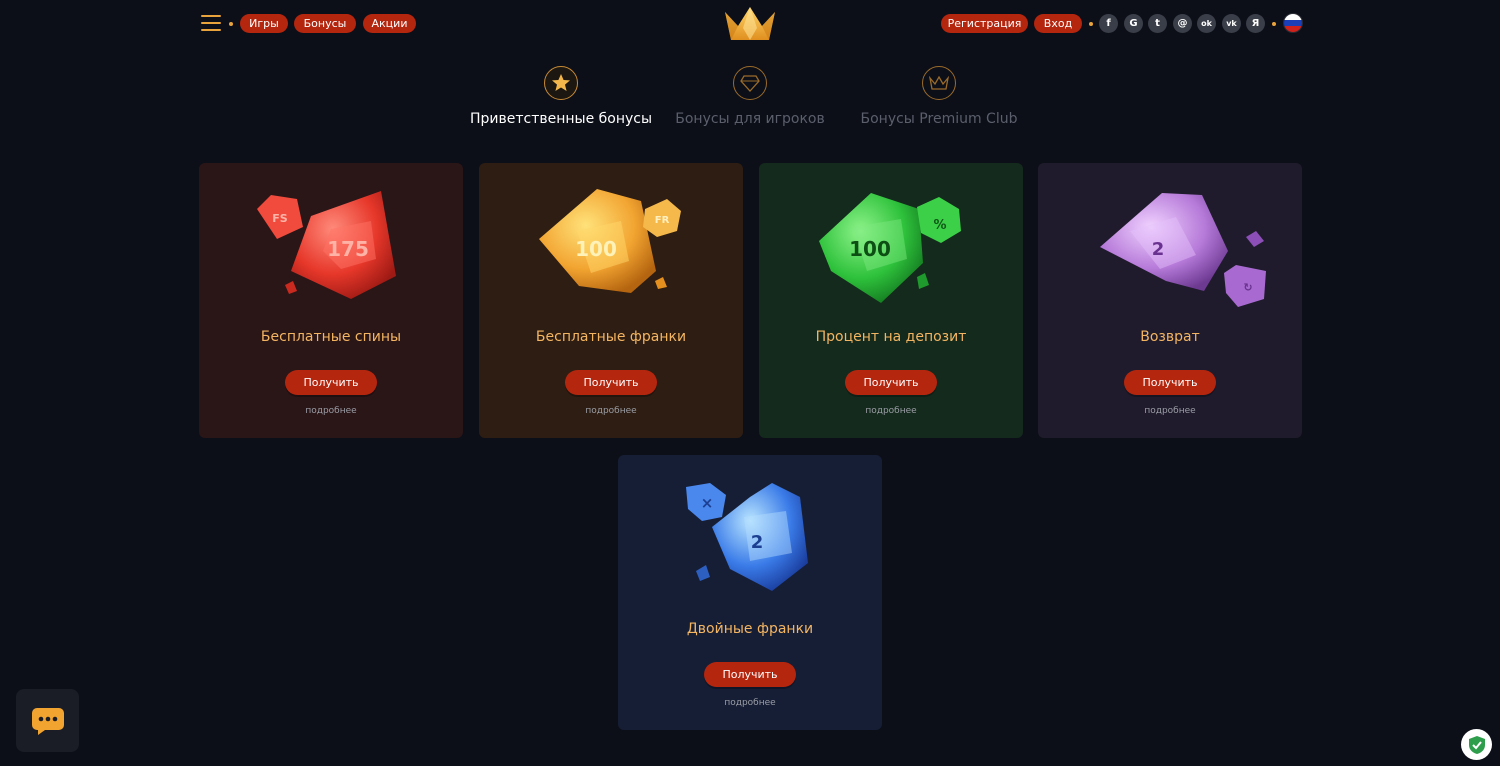  What do you see at coordinates (331, 337) in the screenshot?
I see `card-title: Бесплатные спины` at bounding box center [331, 337].